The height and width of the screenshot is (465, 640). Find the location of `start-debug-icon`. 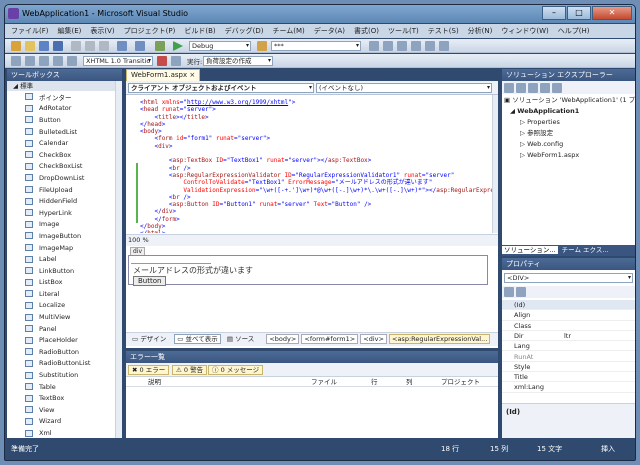

start-debug-icon is located at coordinates (178, 46).